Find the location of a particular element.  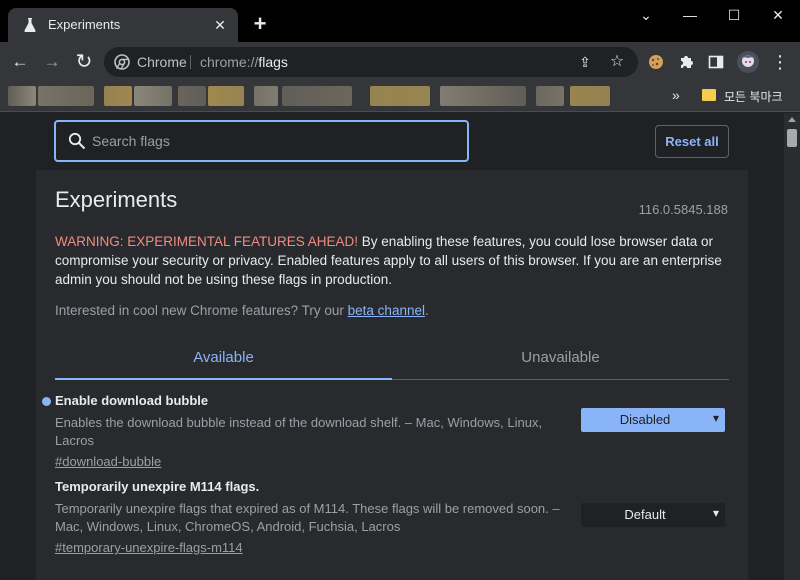

tab-experiments: Experiments ✕ is located at coordinates (123, 25).